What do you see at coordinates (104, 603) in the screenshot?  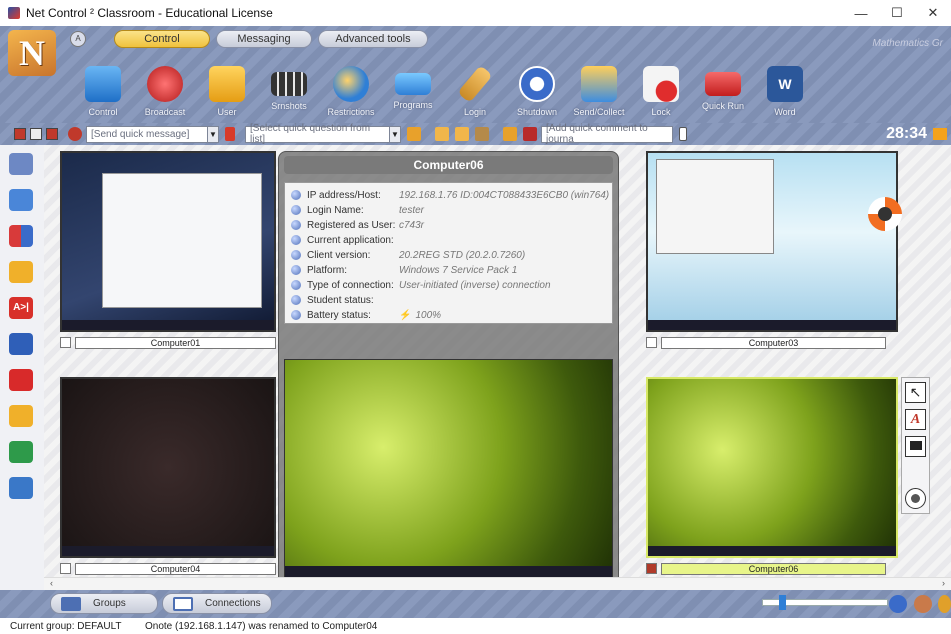 I see `groups-tab: Groups` at bounding box center [104, 603].